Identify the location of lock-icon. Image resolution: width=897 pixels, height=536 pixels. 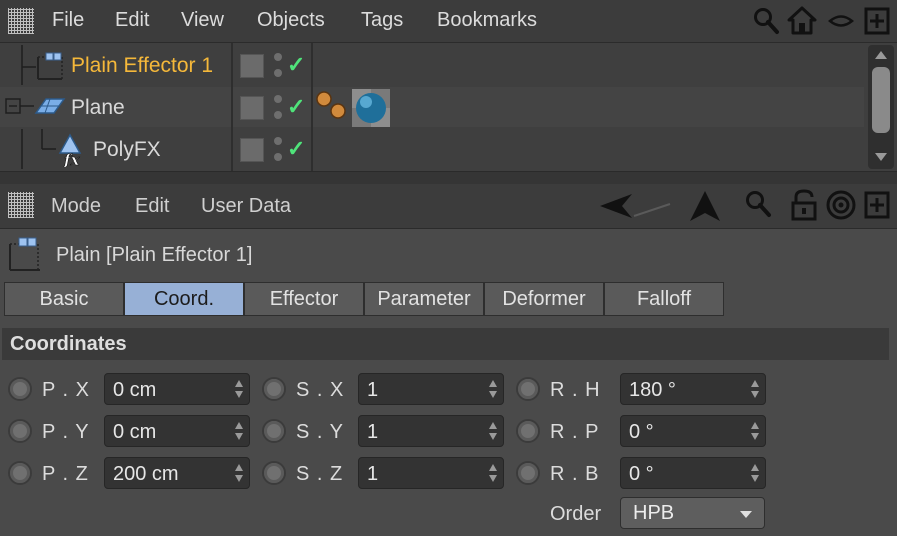
(804, 205).